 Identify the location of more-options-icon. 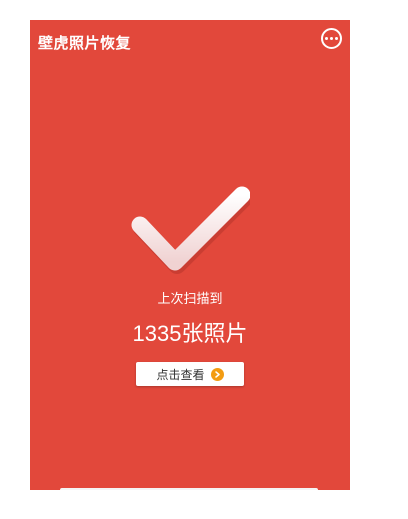
(331, 38).